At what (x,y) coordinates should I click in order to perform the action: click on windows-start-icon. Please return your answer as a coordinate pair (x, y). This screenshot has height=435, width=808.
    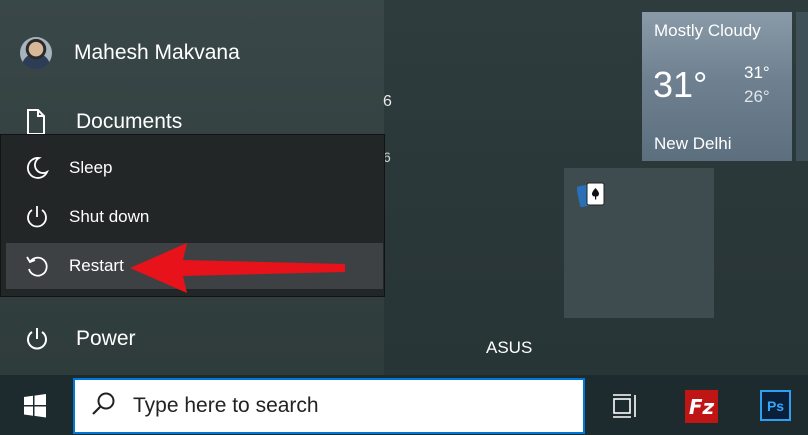
    Looking at the image, I should click on (35, 408).